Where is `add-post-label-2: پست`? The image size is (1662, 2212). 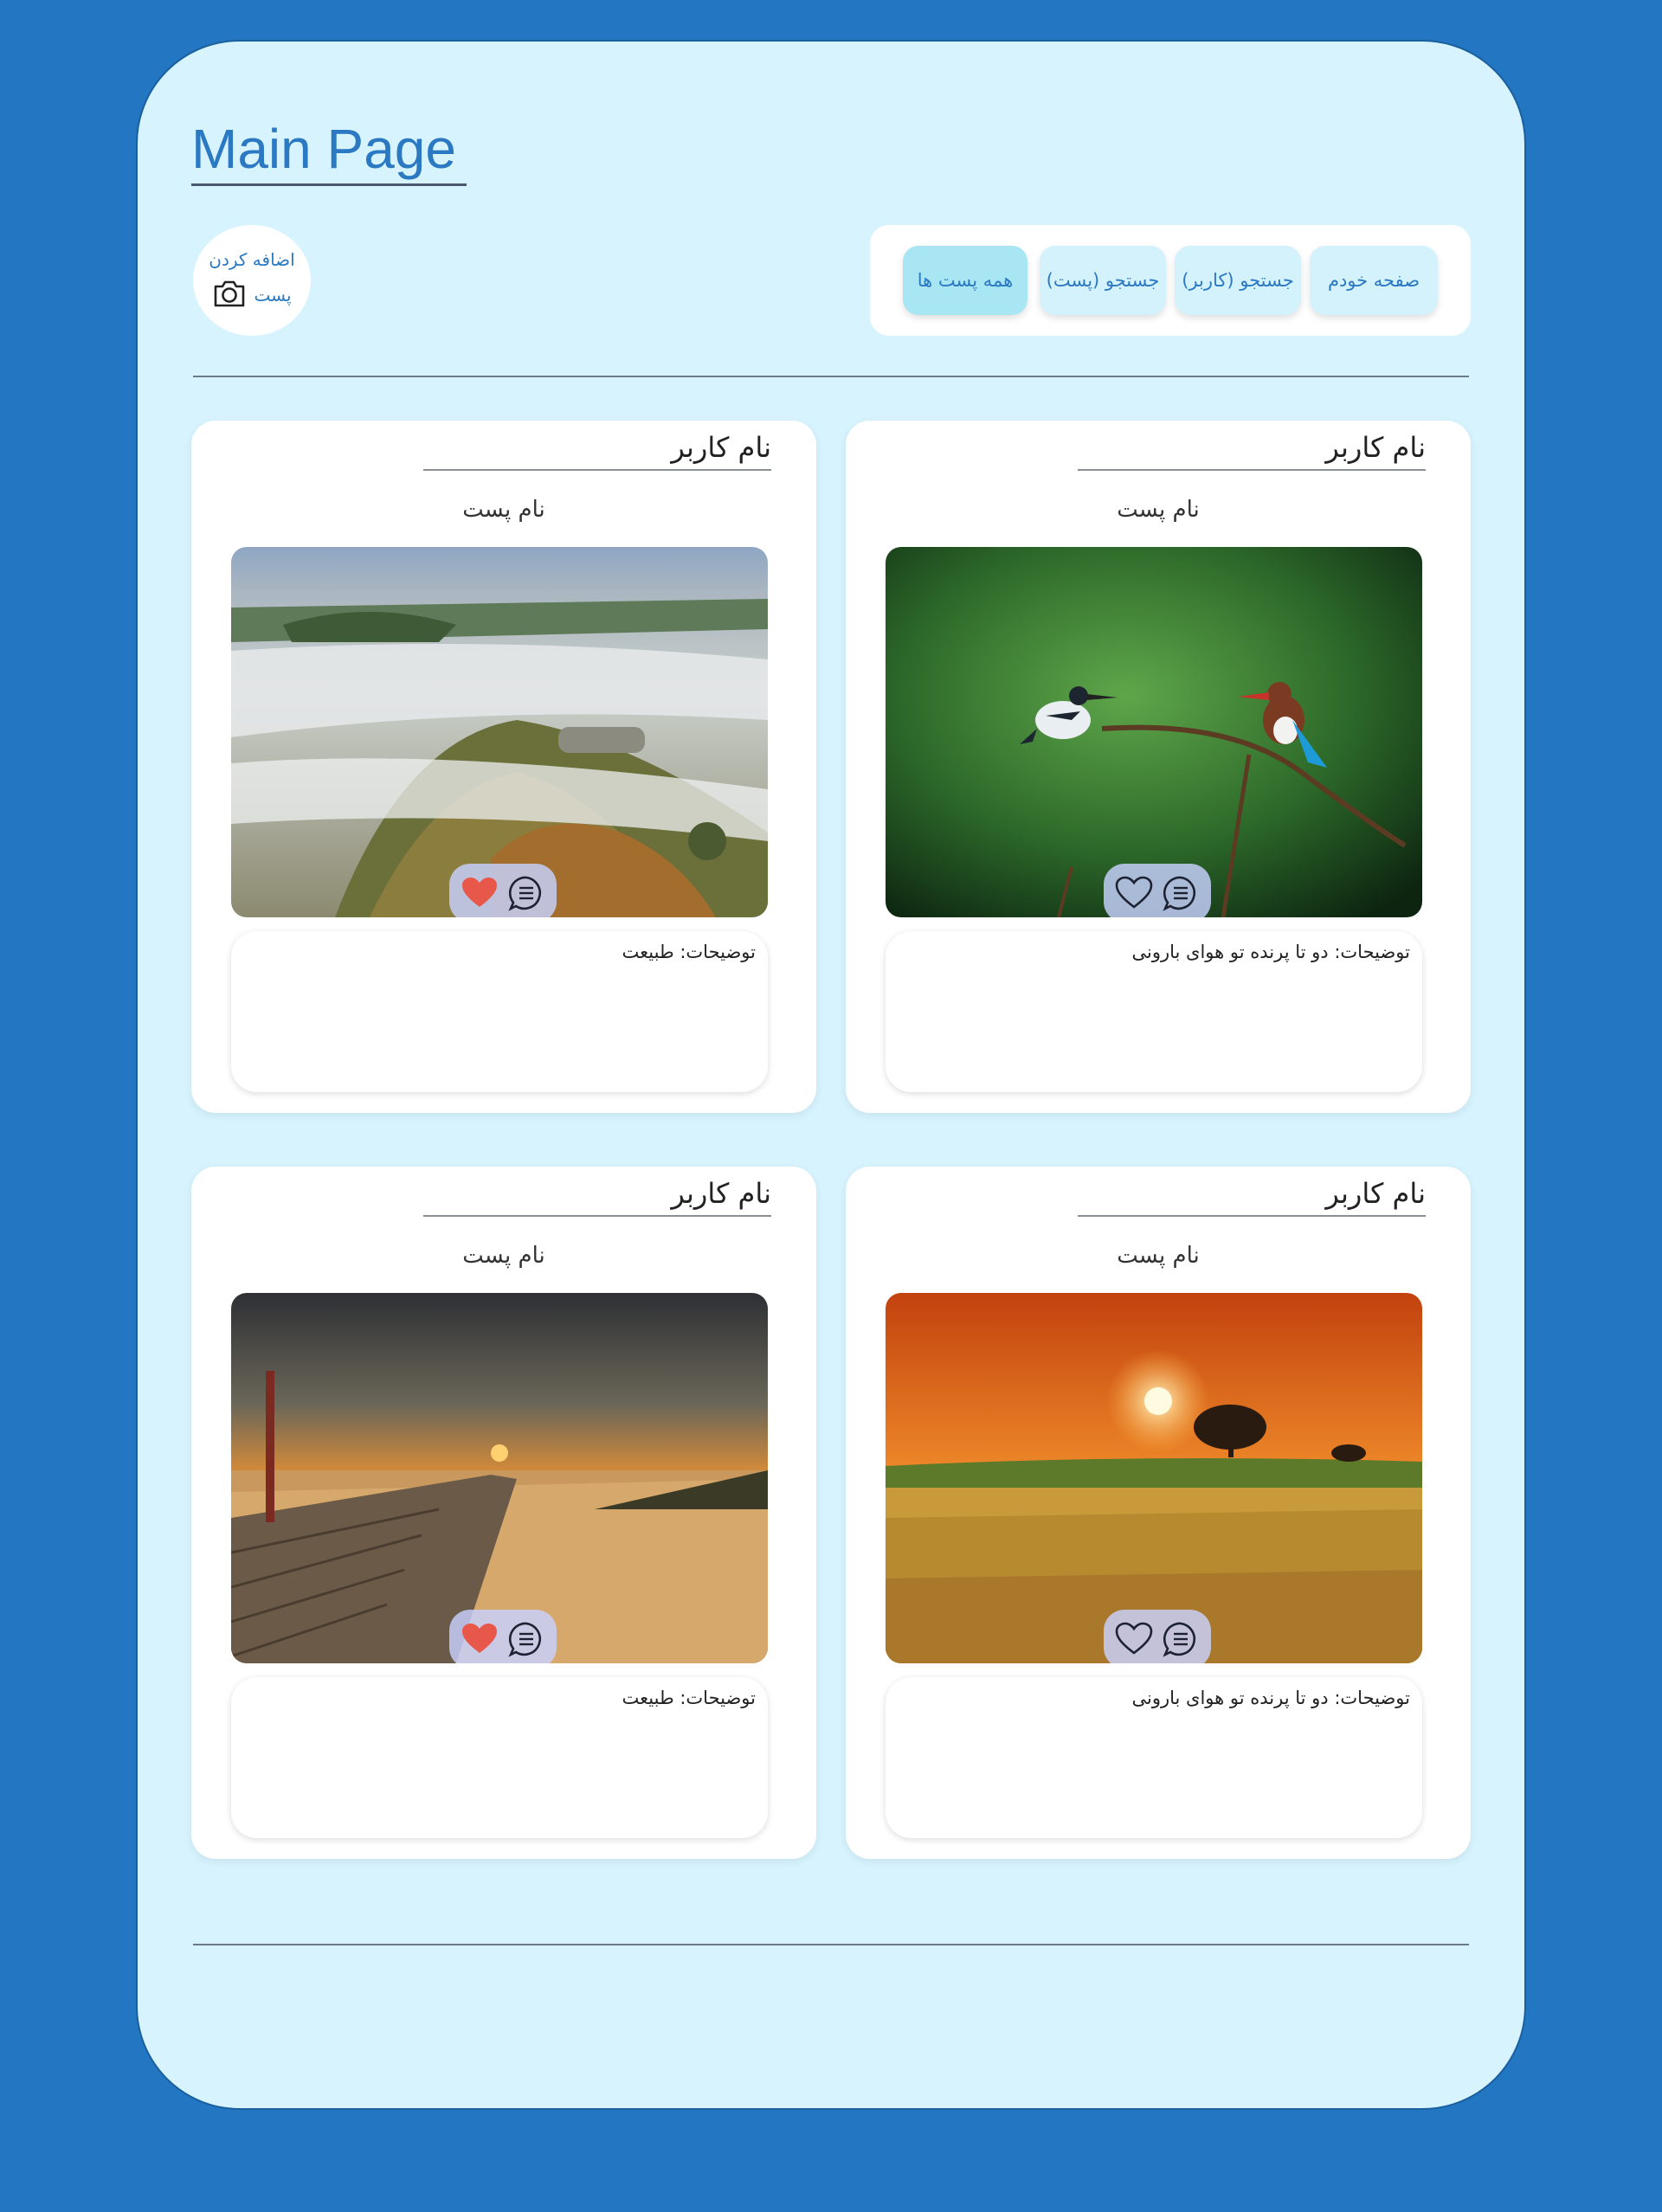 add-post-label-2: پست is located at coordinates (273, 295).